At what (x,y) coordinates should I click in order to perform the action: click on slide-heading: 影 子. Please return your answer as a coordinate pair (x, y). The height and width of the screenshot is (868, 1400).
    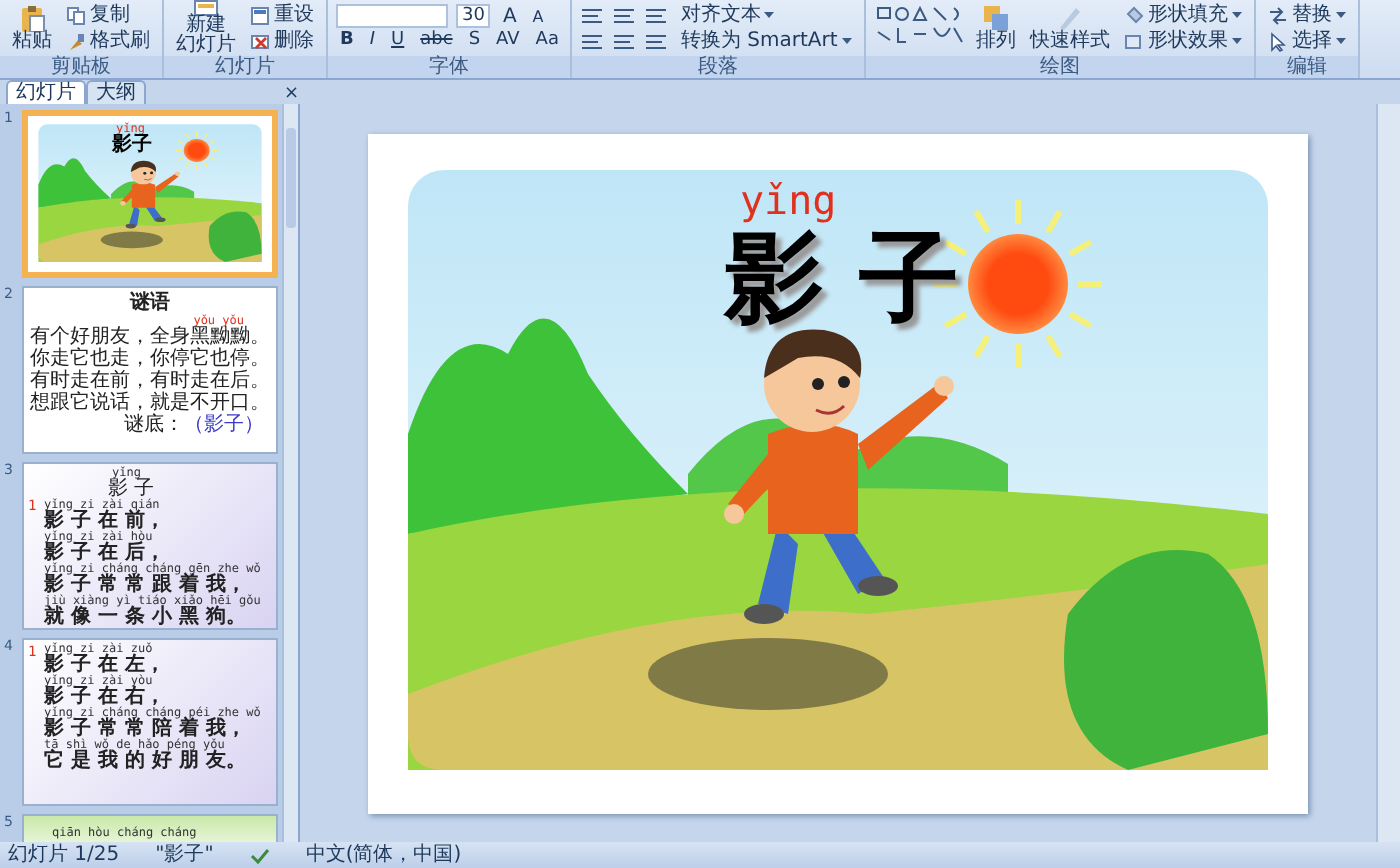
    Looking at the image, I should click on (131, 490).